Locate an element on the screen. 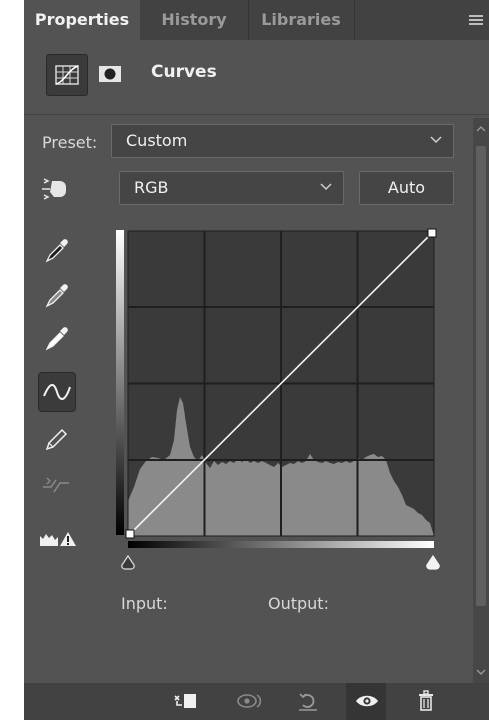 Image resolution: width=489 pixels, height=720 pixels. preset-label: Preset: is located at coordinates (70, 142).